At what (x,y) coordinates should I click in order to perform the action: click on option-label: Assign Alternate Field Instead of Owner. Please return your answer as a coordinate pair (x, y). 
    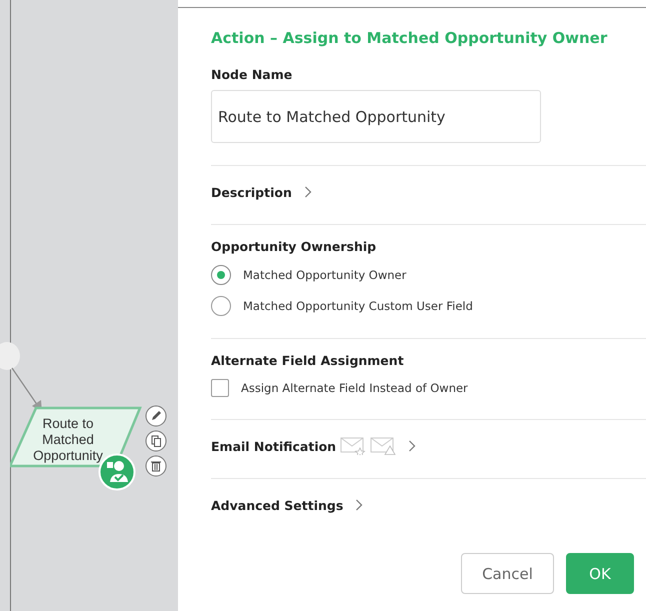
    Looking at the image, I should click on (354, 388).